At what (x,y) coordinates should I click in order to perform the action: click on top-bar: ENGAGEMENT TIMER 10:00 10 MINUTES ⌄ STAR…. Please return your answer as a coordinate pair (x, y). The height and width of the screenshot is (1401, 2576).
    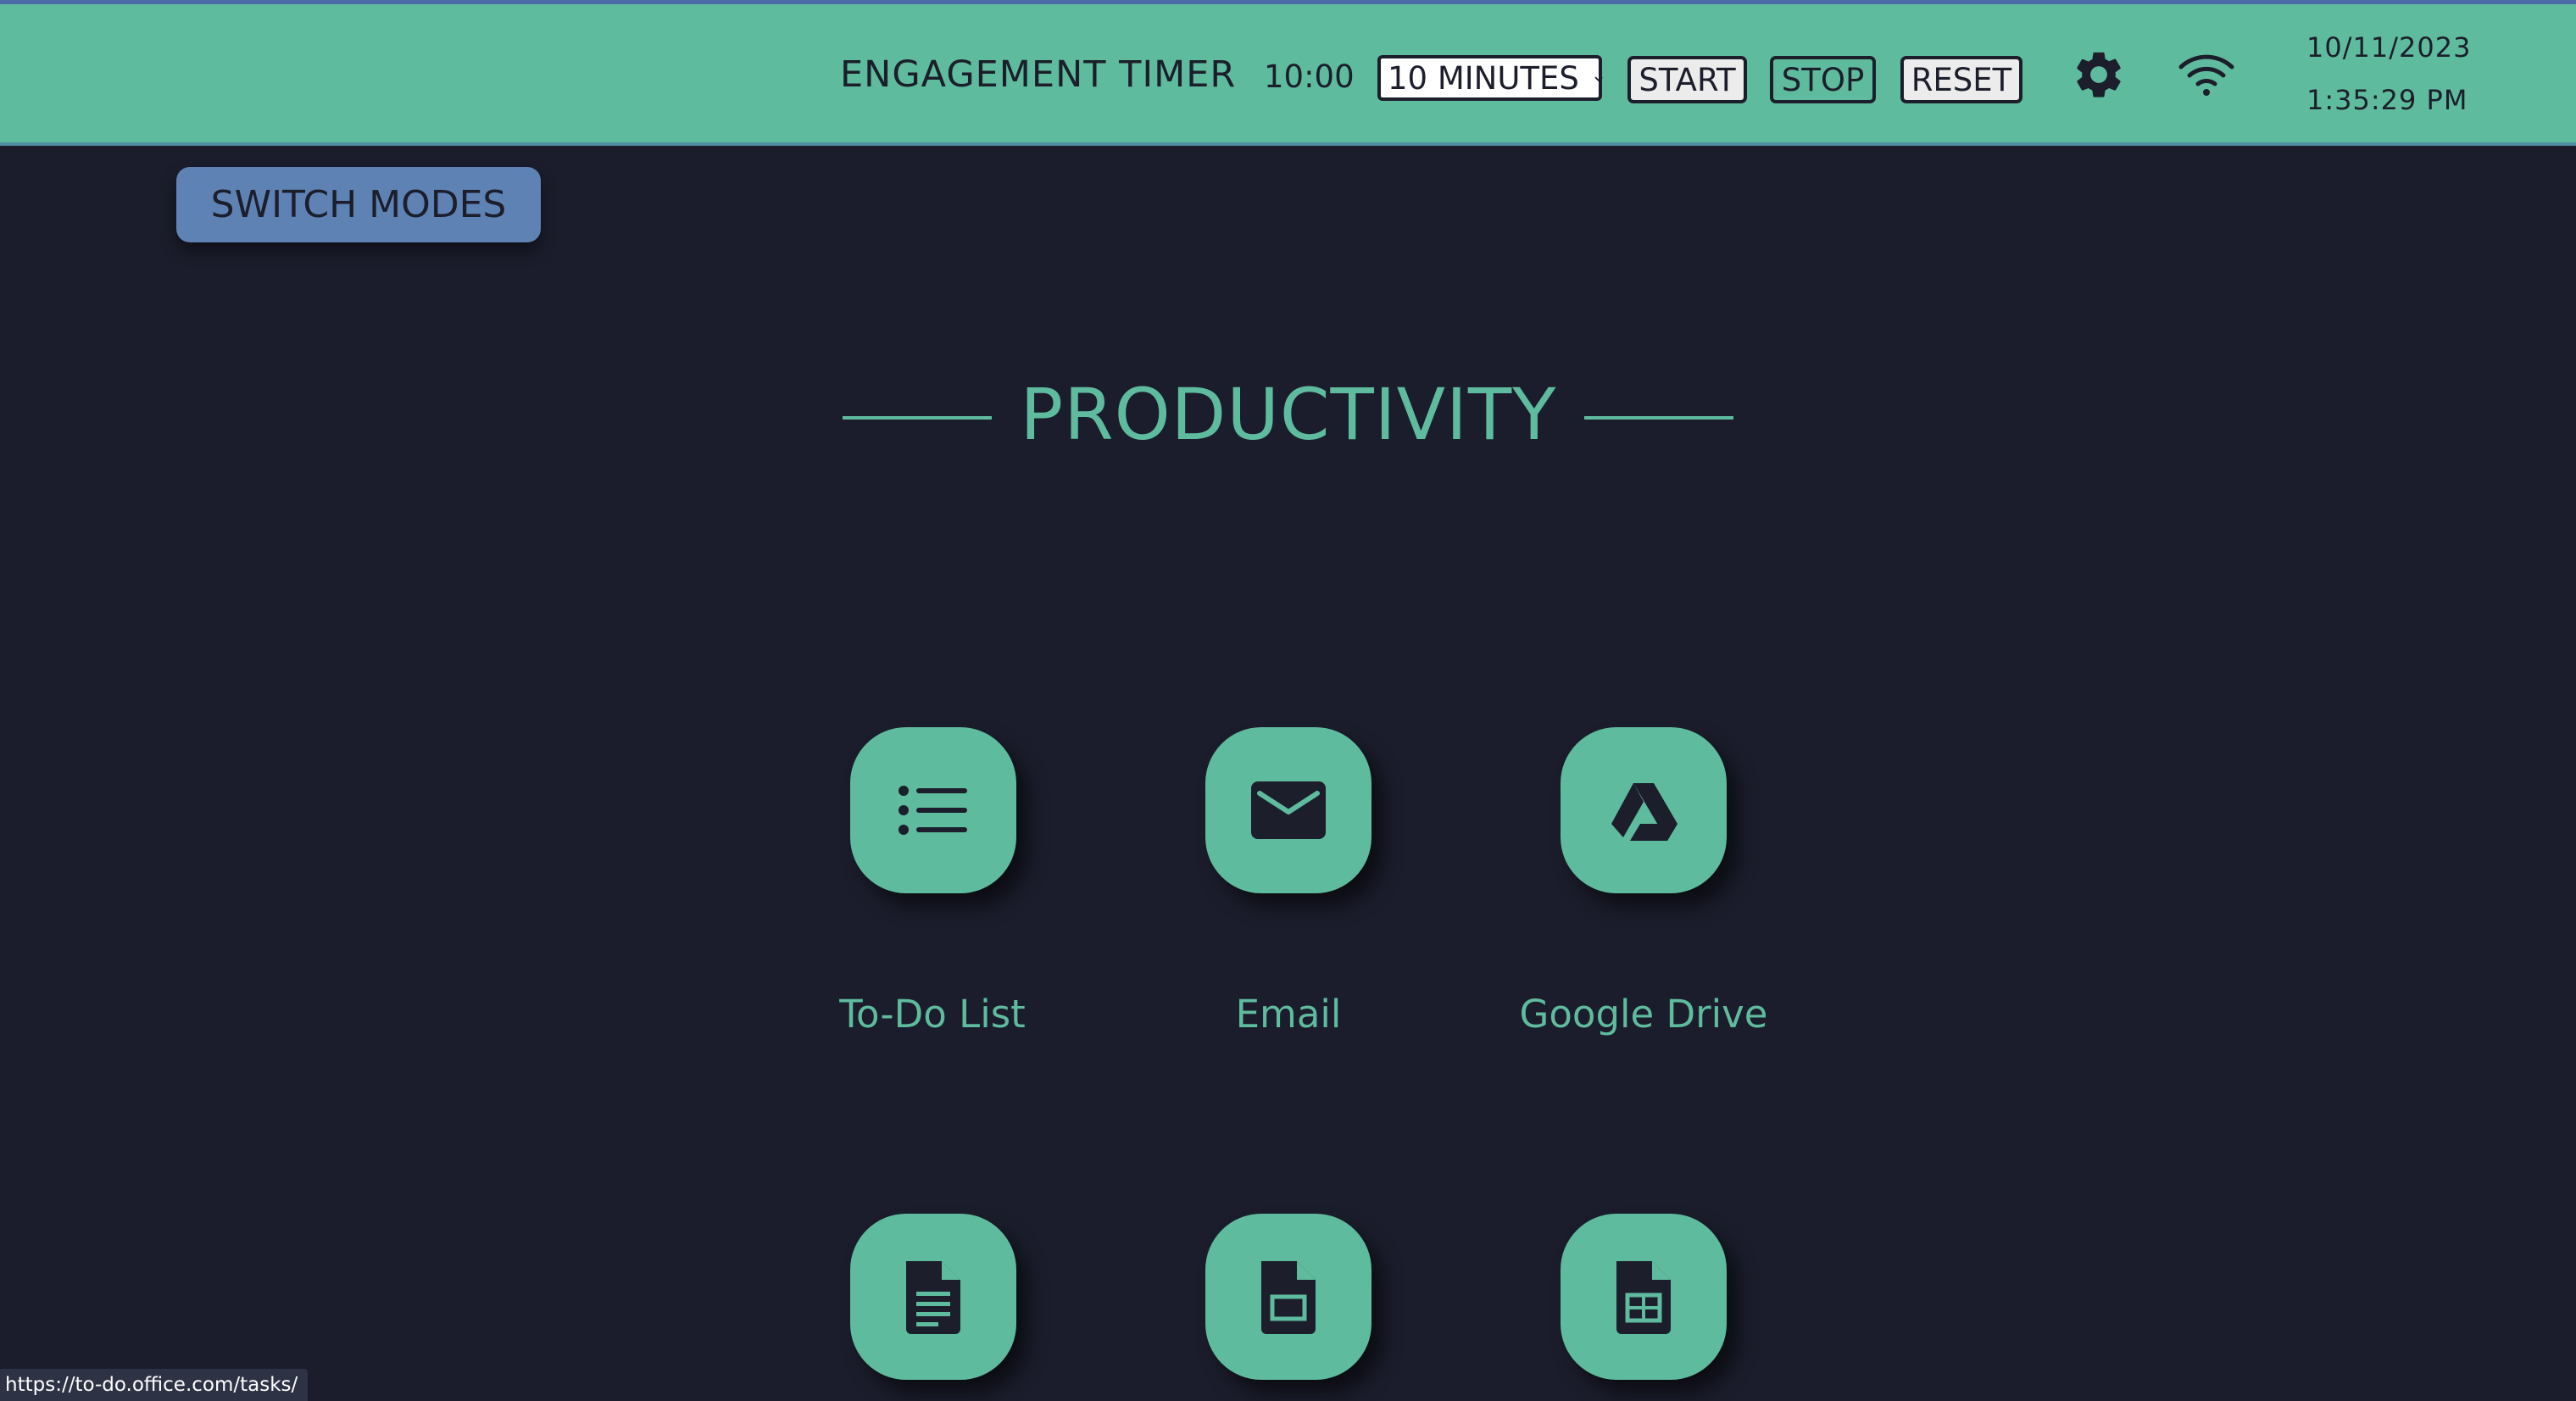
    Looking at the image, I should click on (1288, 73).